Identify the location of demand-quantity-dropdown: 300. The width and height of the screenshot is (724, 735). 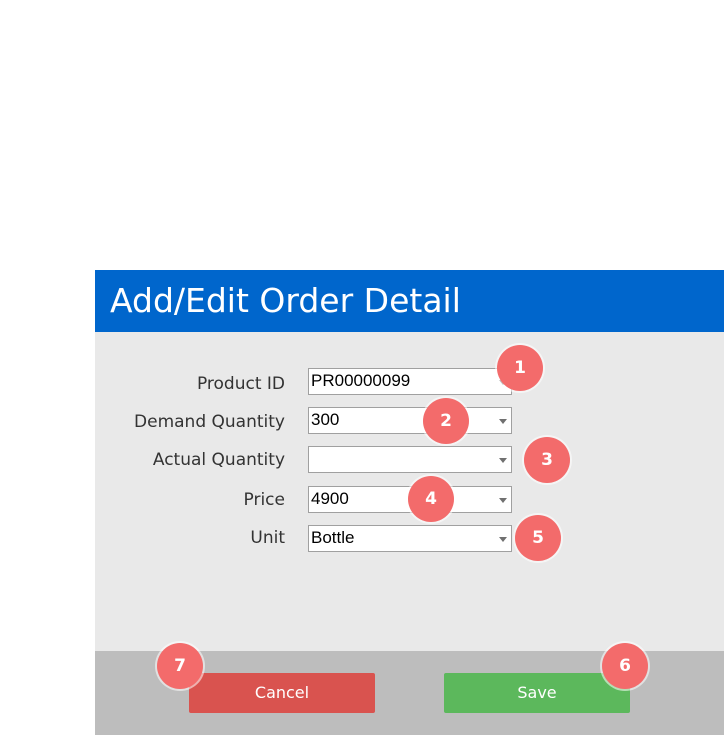
(410, 420).